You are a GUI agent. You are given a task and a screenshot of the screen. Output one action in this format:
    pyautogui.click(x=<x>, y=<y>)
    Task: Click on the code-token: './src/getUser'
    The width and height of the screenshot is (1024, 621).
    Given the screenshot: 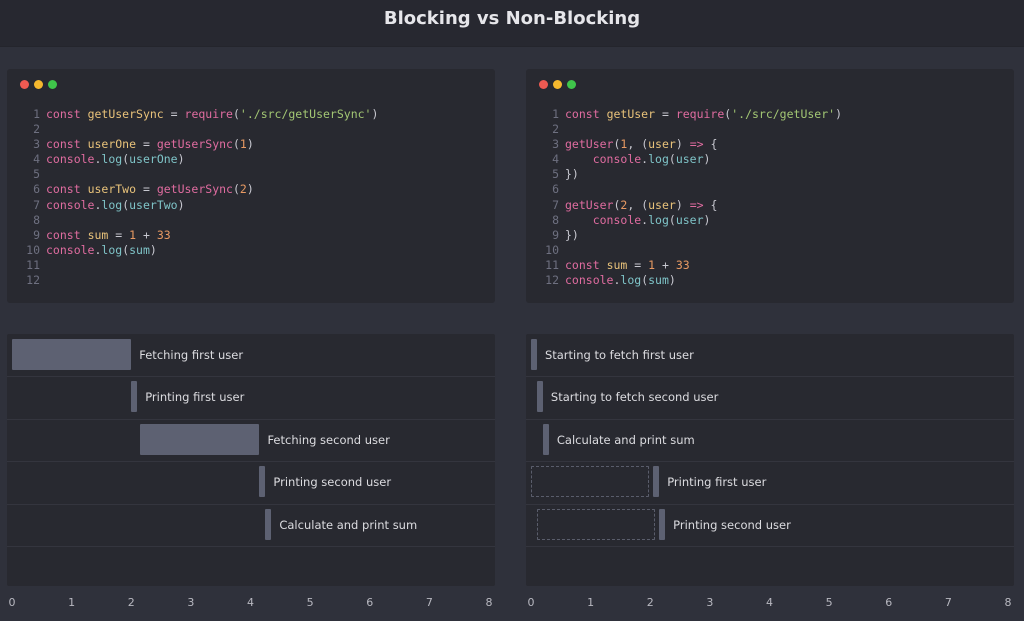 What is the action you would take?
    pyautogui.click(x=783, y=114)
    